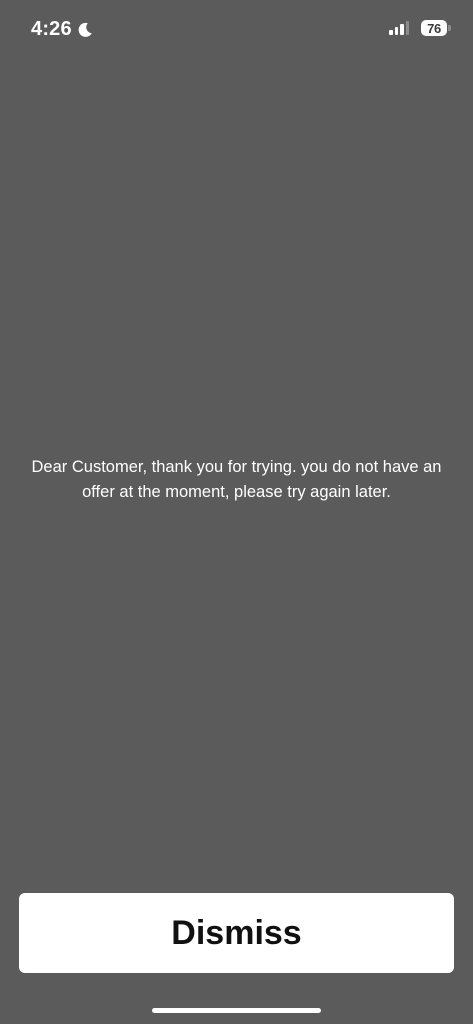 This screenshot has height=1024, width=473. What do you see at coordinates (236, 933) in the screenshot?
I see `dismiss-button: Dismiss` at bounding box center [236, 933].